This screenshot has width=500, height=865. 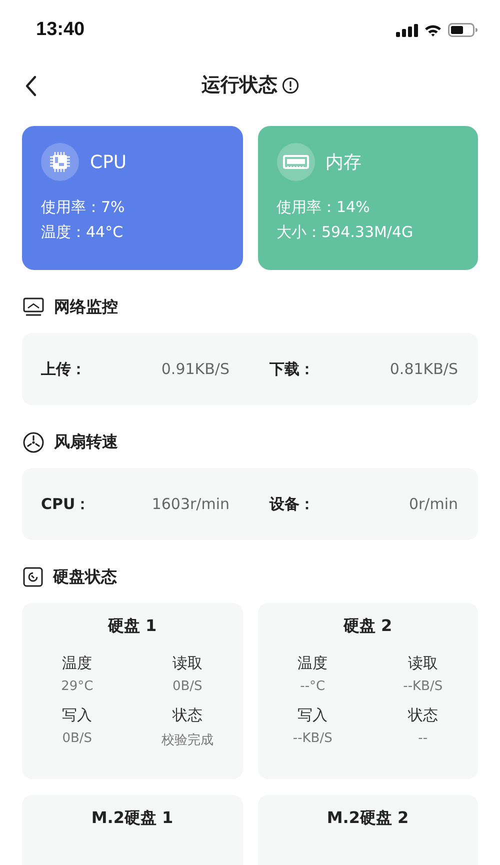 I want to click on wifi-icon, so click(x=433, y=30).